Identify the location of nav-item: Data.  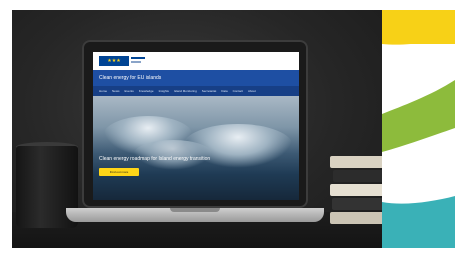
(224, 91).